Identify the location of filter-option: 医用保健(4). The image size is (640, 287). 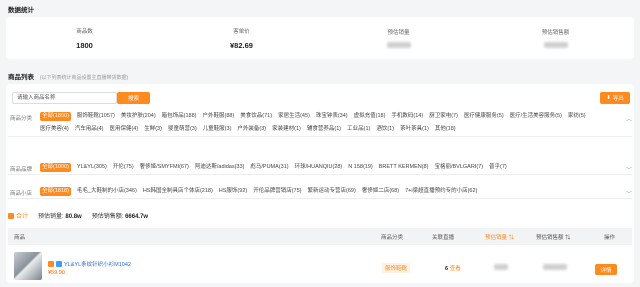
(123, 129).